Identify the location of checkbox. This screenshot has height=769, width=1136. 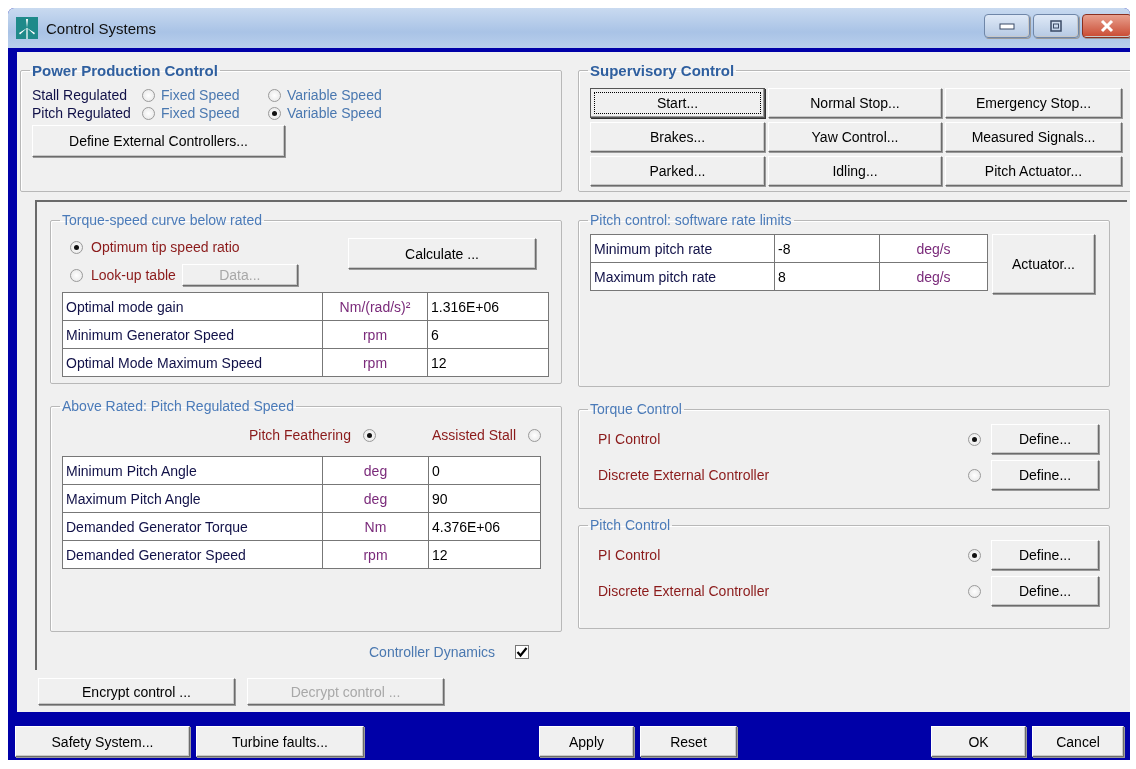
(522, 652).